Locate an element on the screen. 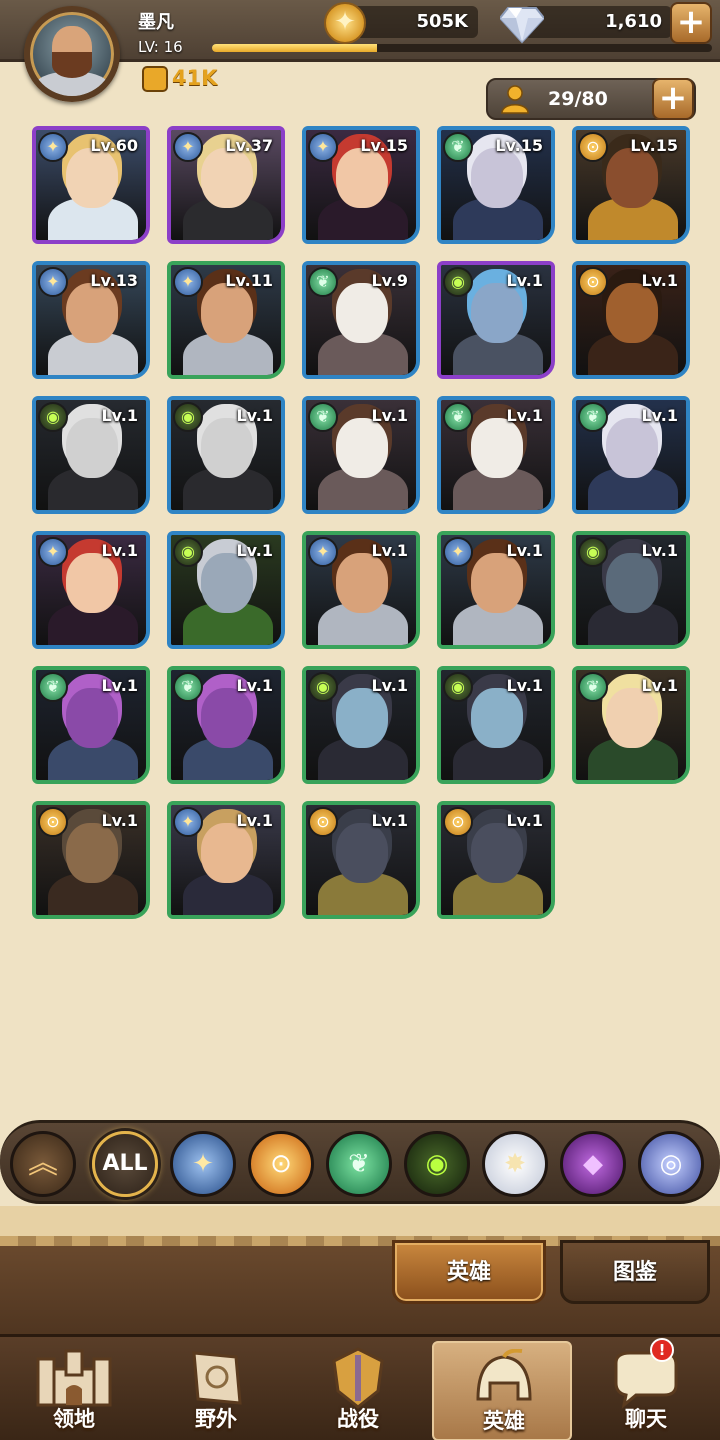 The height and width of the screenshot is (1440, 720). filter-mauler-icon: ⊙ is located at coordinates (281, 1164).